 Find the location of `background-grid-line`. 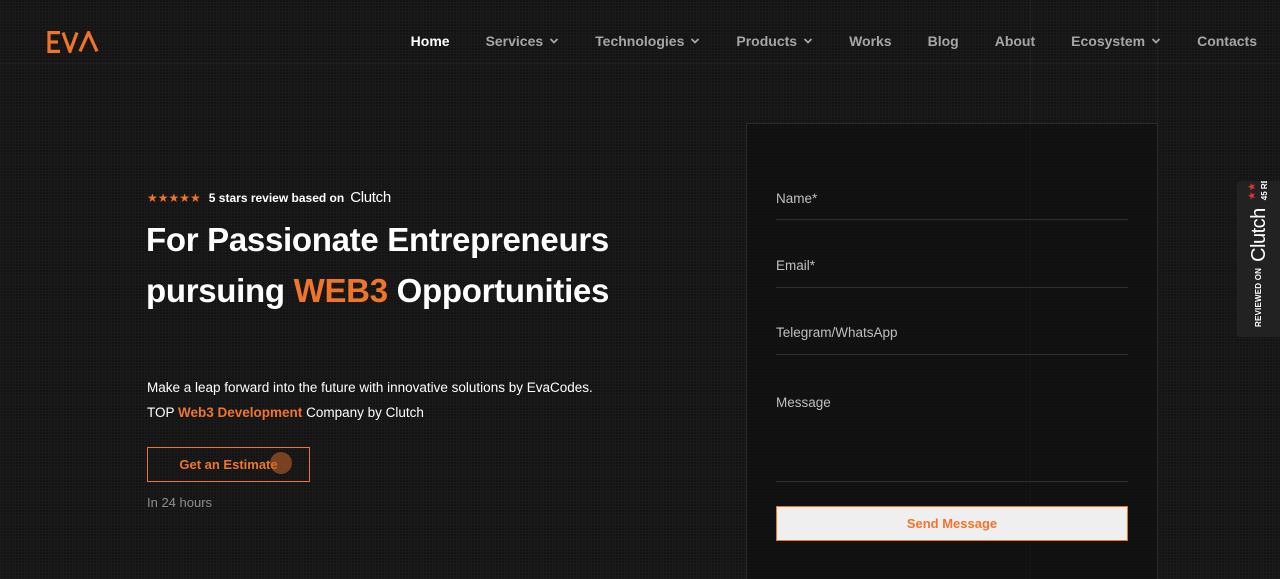

background-grid-line is located at coordinates (640, 63).